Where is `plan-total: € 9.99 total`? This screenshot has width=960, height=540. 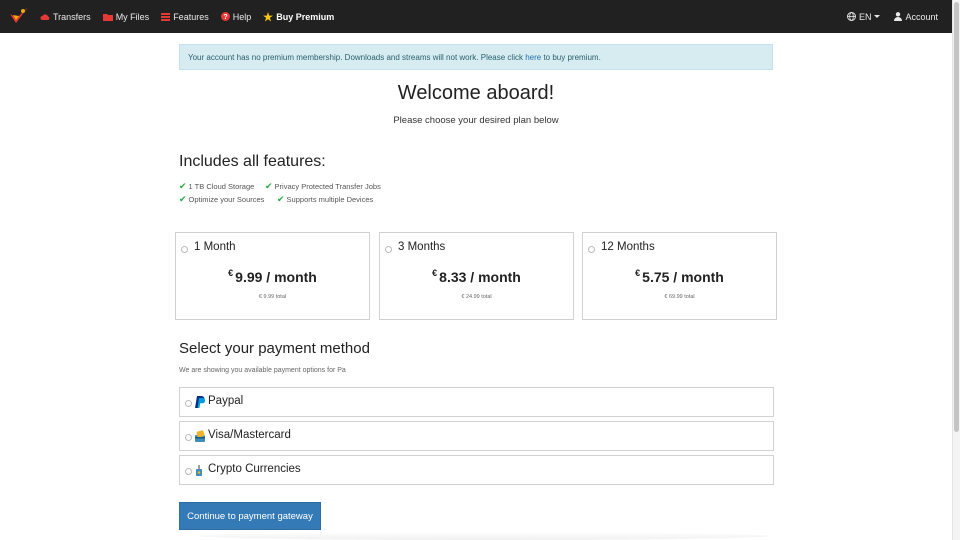 plan-total: € 9.99 total is located at coordinates (272, 297).